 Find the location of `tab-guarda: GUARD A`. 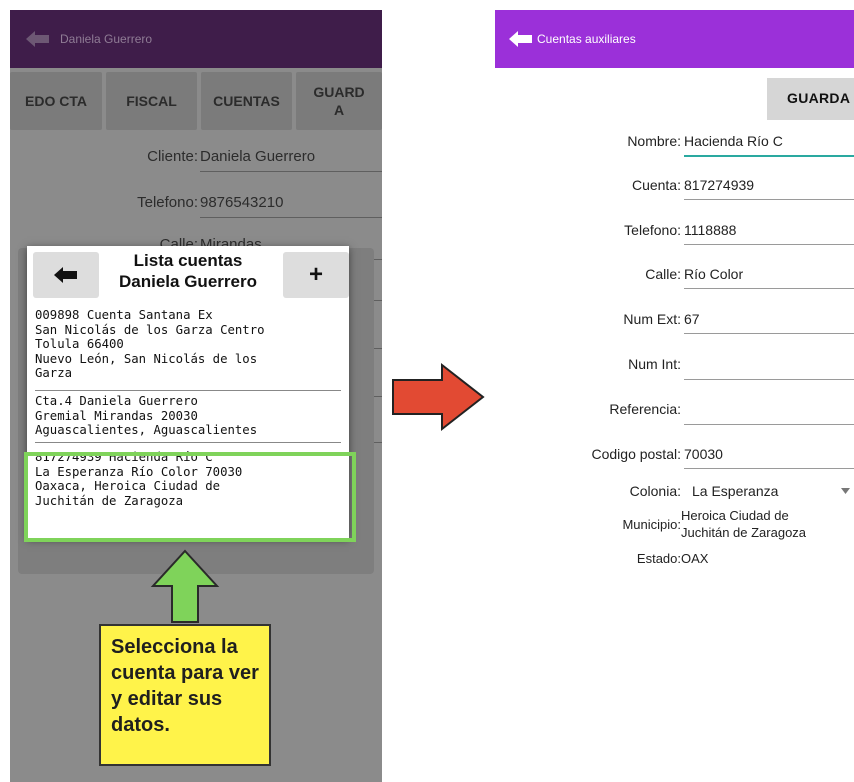

tab-guarda: GUARD A is located at coordinates (339, 101).